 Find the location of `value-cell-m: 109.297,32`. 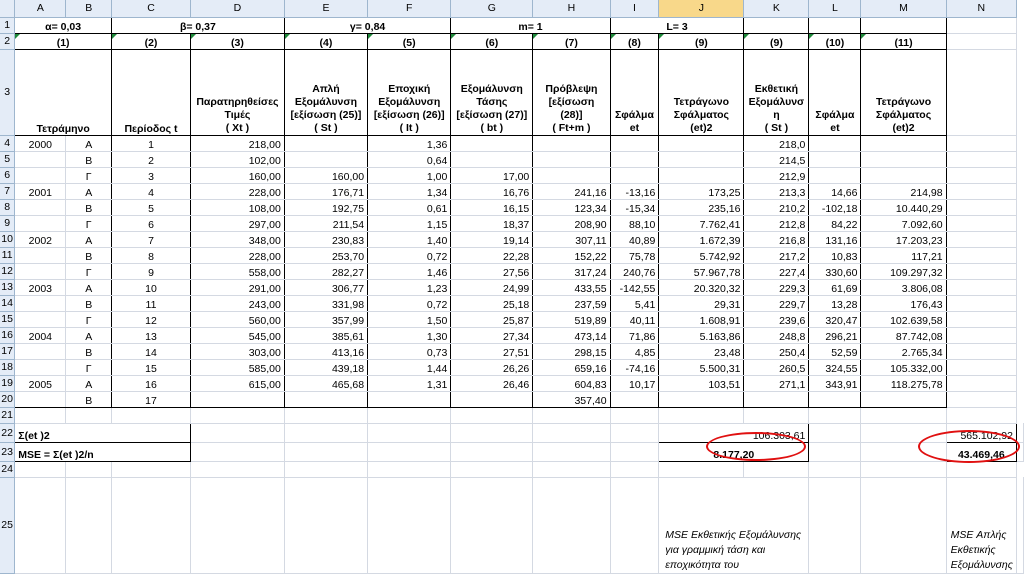

value-cell-m: 109.297,32 is located at coordinates (903, 271).